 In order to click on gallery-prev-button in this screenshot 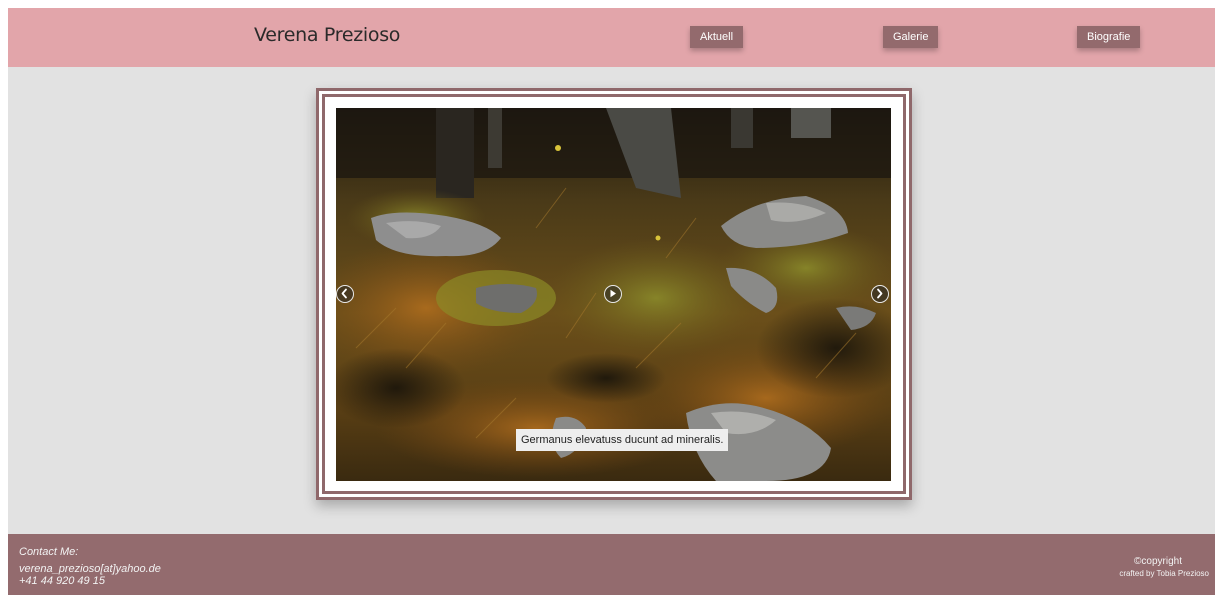, I will do `click(345, 294)`.